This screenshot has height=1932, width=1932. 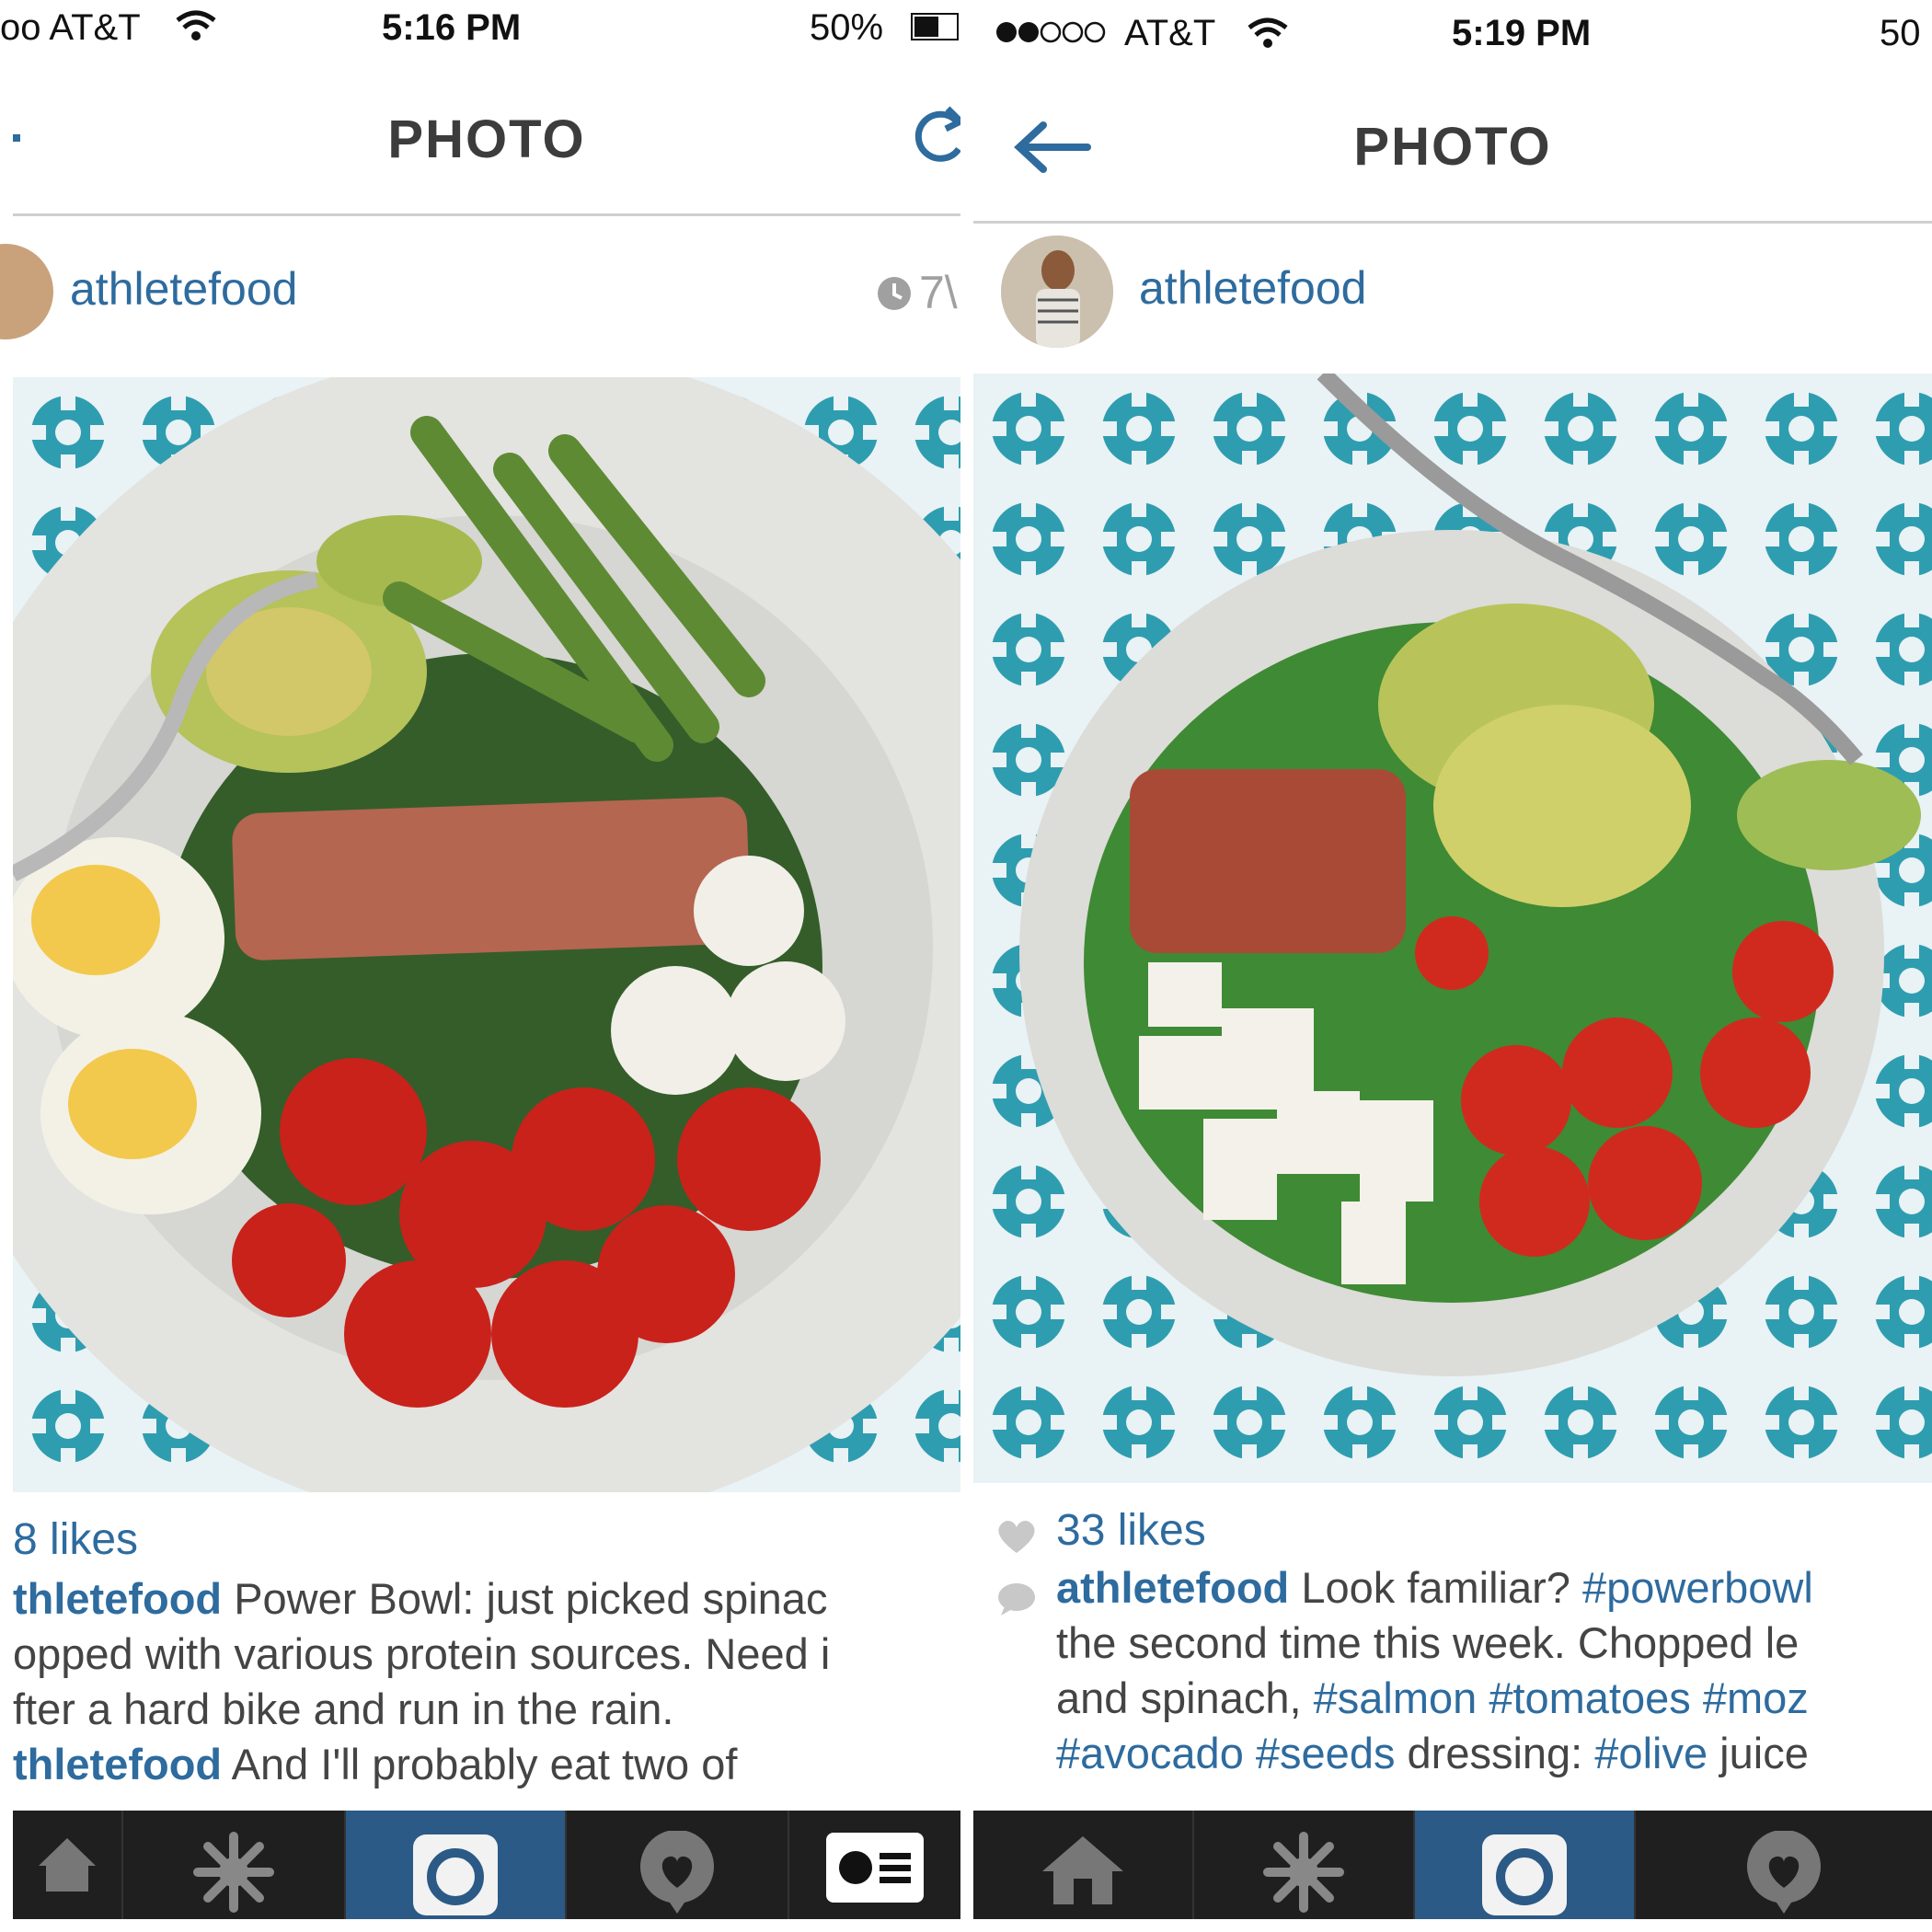 What do you see at coordinates (935, 26) in the screenshot?
I see `battery-icon` at bounding box center [935, 26].